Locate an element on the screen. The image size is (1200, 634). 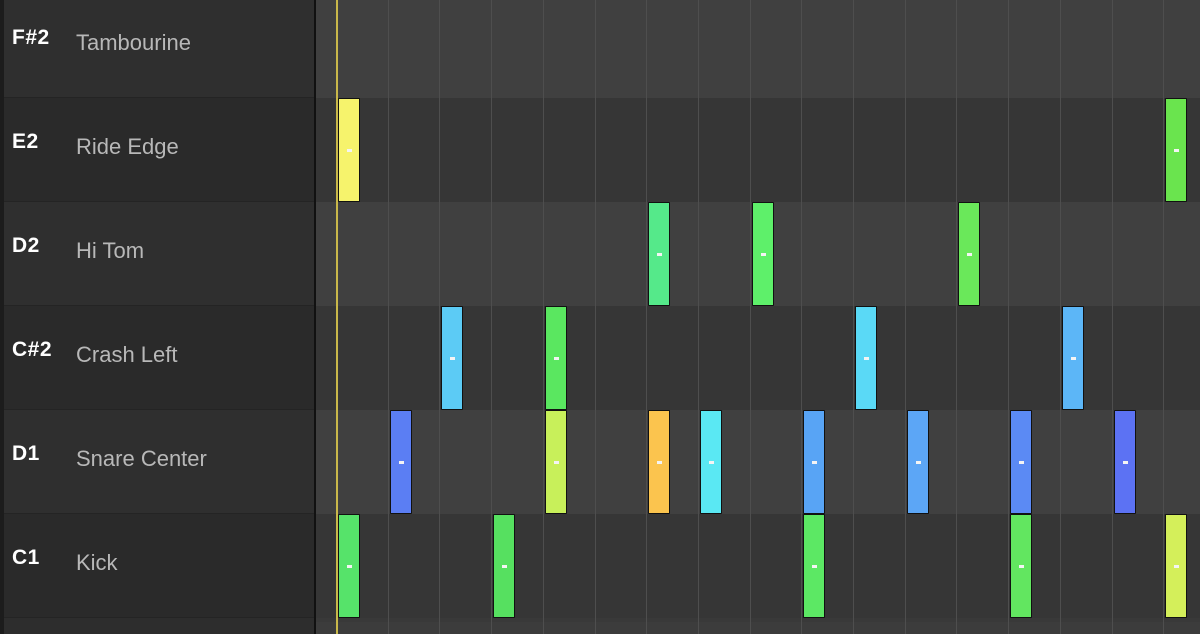
drum-row-tambourine: F#2 Tambourine is located at coordinates (159, 49).